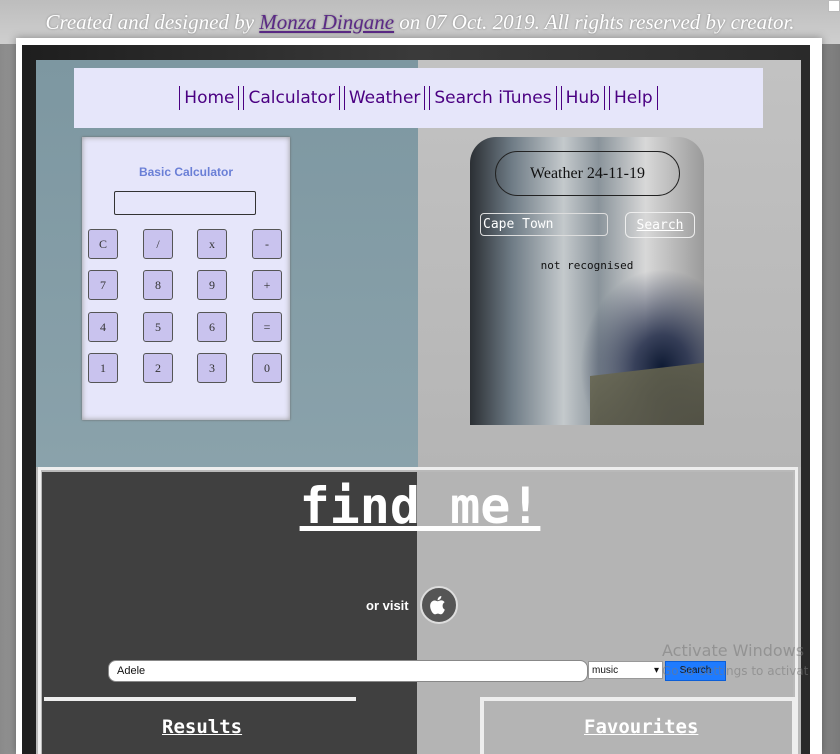  Describe the element at coordinates (387, 605) in the screenshot. I see `or-visit-label: or visit` at that location.